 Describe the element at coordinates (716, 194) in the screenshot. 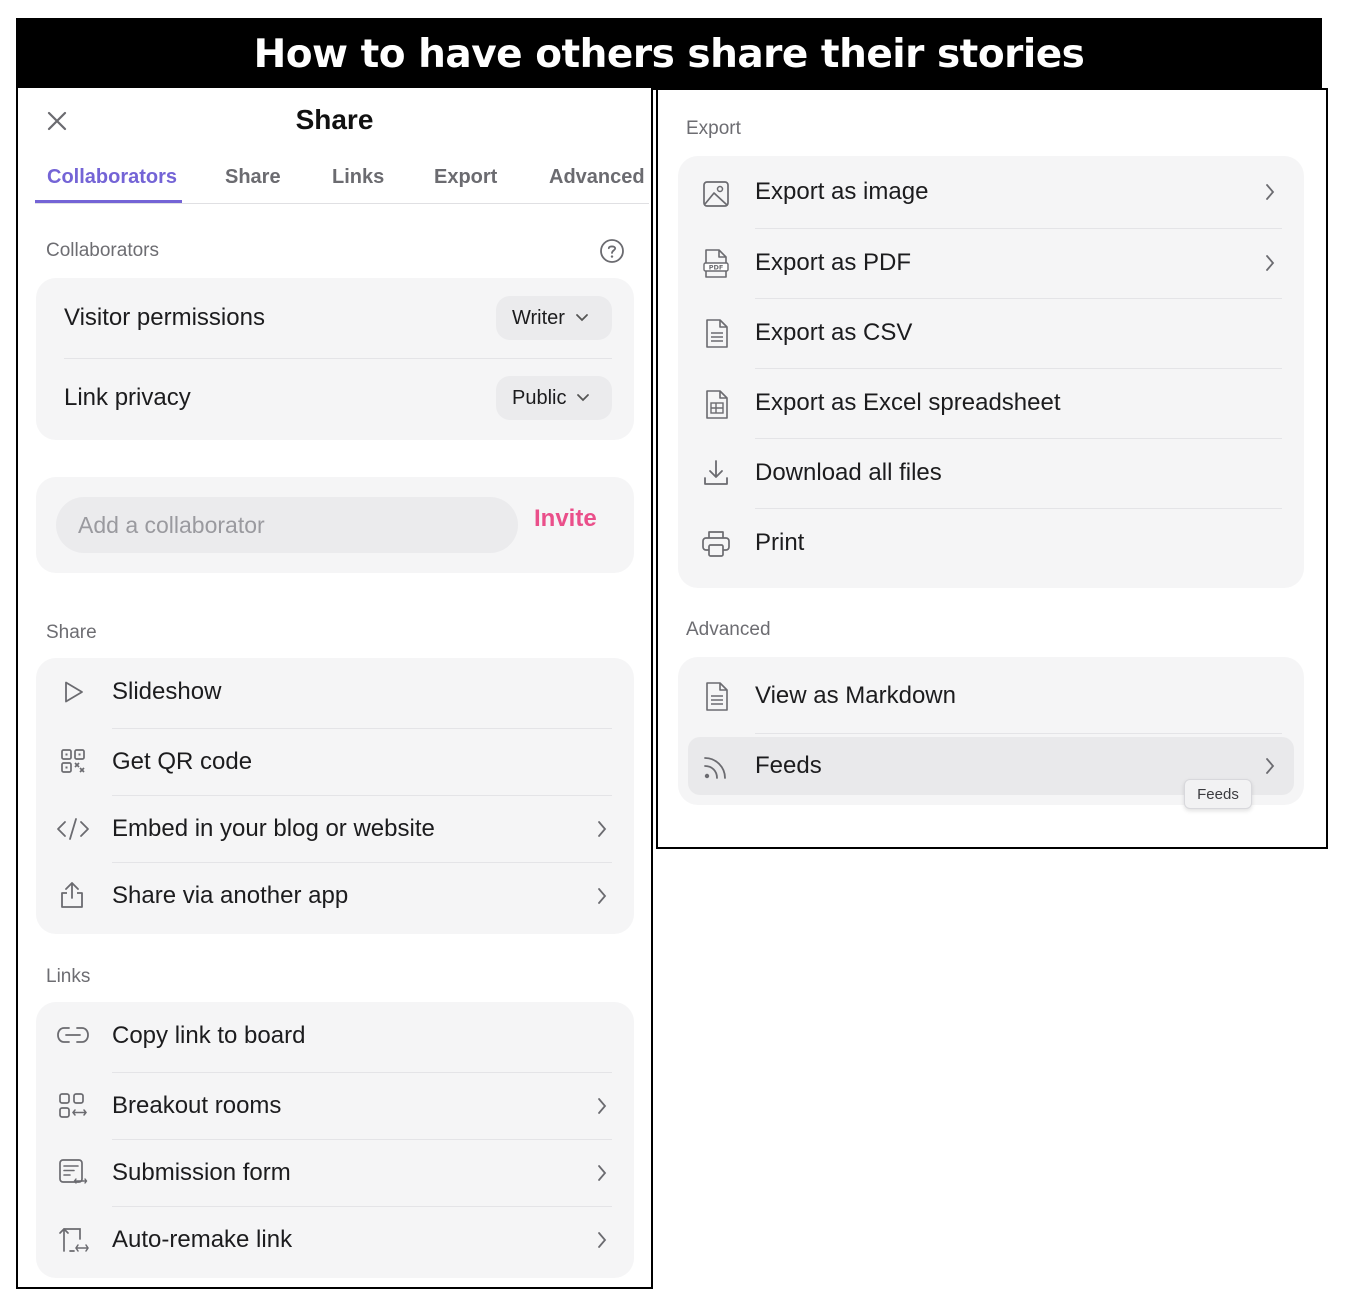

I see `image-icon` at that location.